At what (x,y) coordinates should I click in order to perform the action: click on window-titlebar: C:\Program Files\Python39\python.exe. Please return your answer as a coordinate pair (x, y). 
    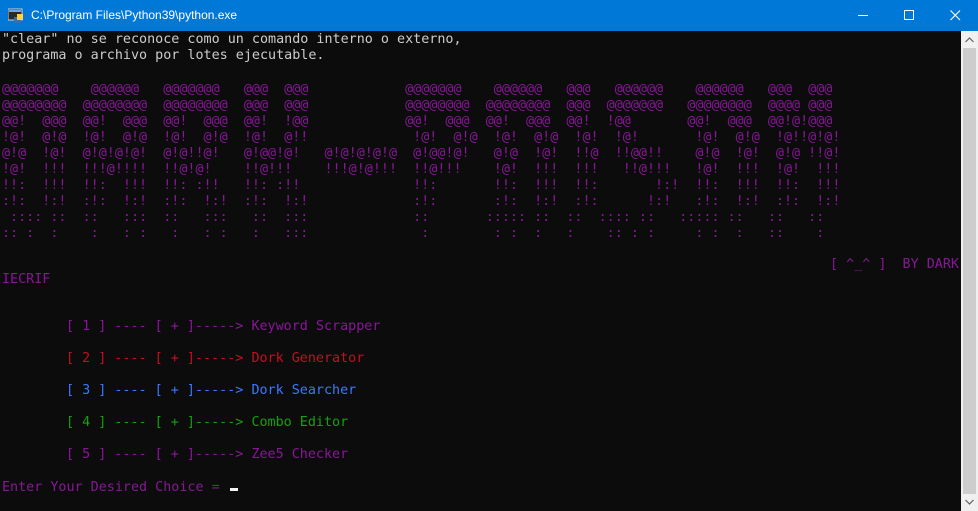
    Looking at the image, I should click on (489, 15).